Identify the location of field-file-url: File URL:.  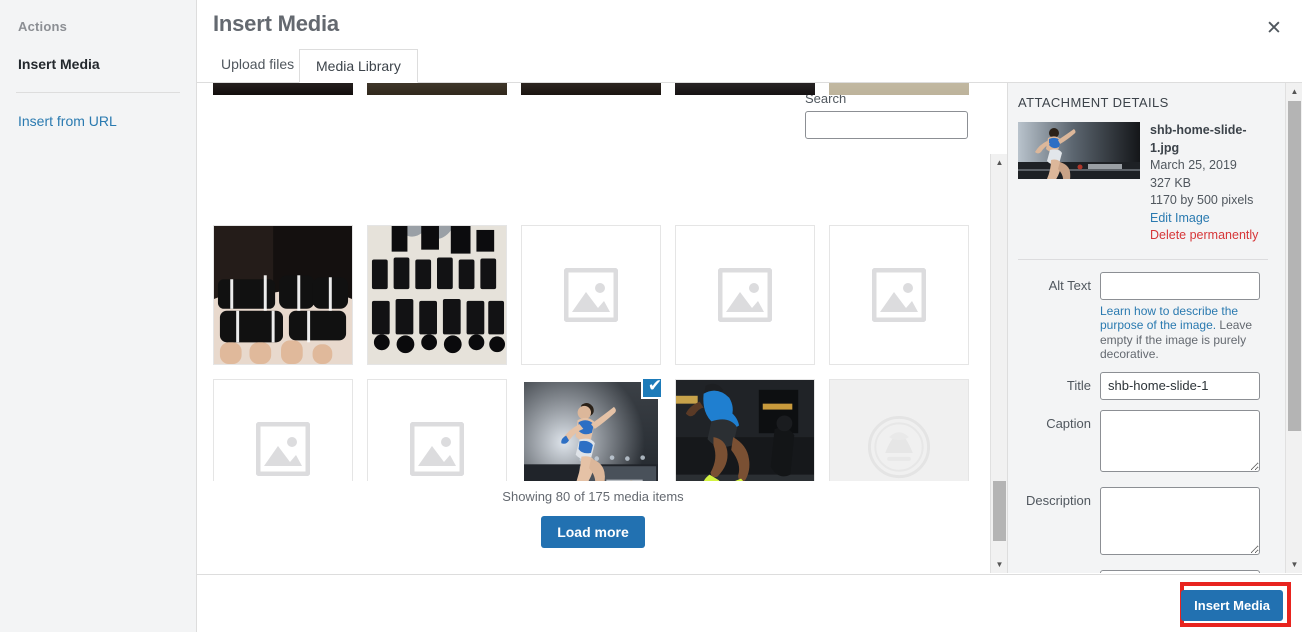
(1143, 571).